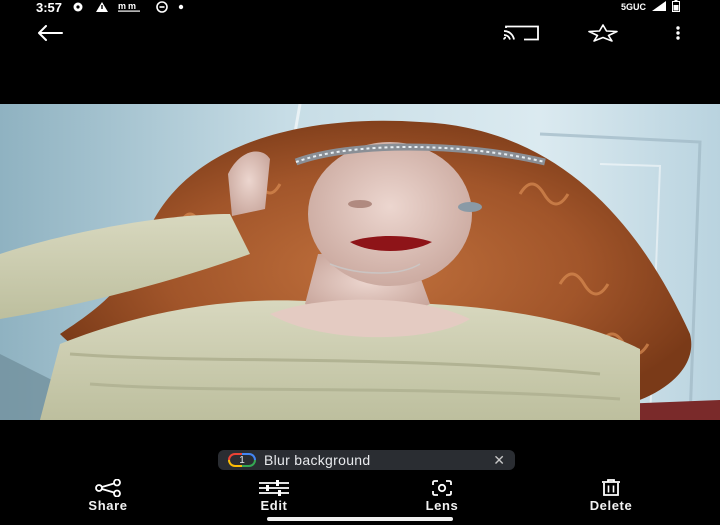  Describe the element at coordinates (499, 460) in the screenshot. I see `close-icon: ✕` at that location.